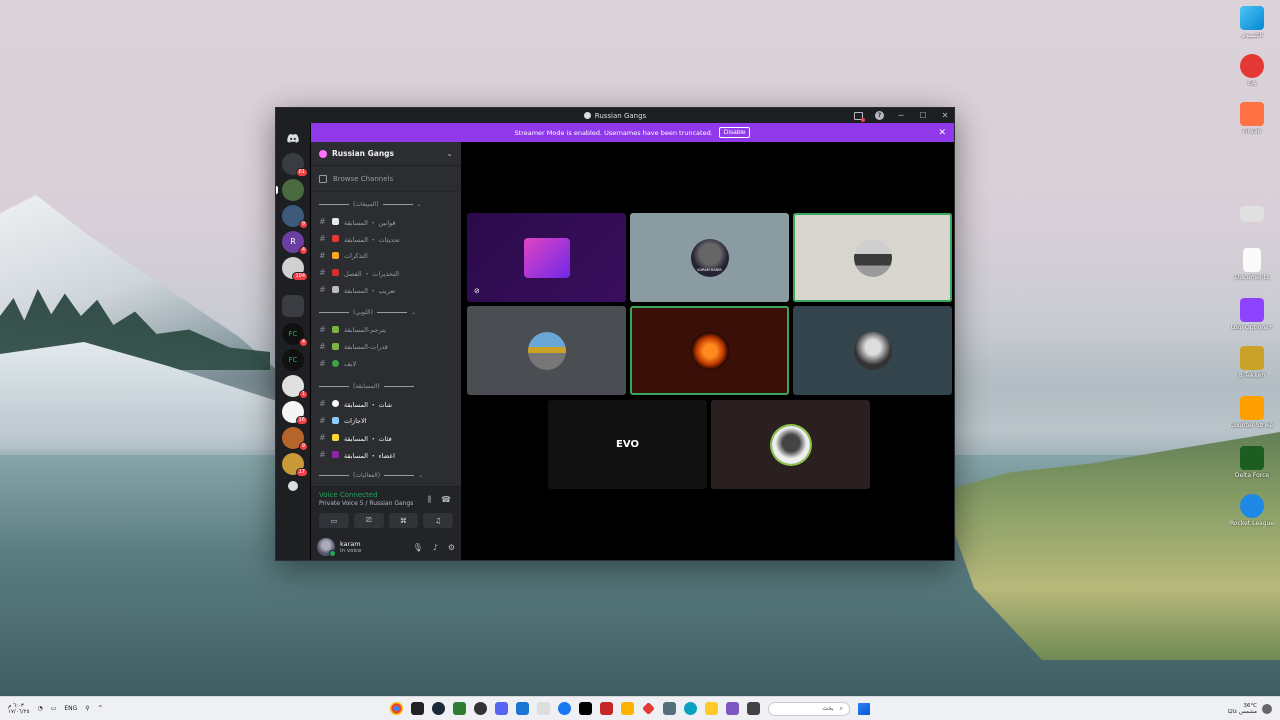 The width and height of the screenshot is (1280, 720). What do you see at coordinates (1250, 709) in the screenshot?
I see `weather-widget: 36°C مشمس غالبًا` at bounding box center [1250, 709].